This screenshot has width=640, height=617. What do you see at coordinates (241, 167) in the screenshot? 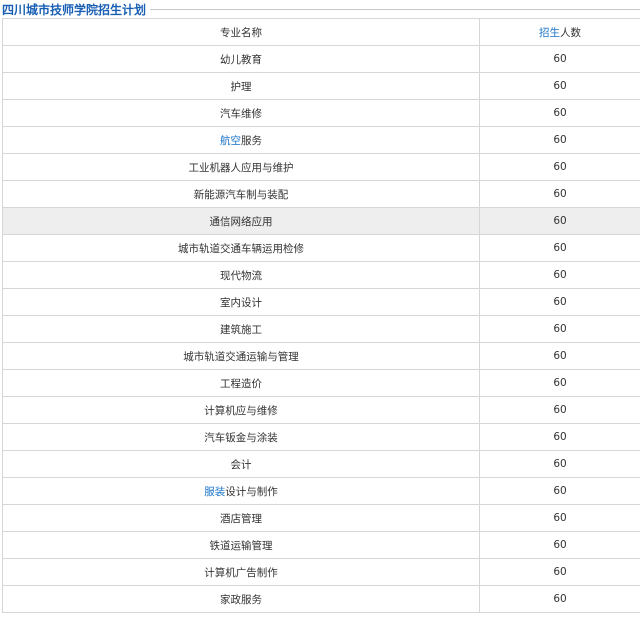
I see `major-name-cell: 工业机器人应用与维护` at bounding box center [241, 167].